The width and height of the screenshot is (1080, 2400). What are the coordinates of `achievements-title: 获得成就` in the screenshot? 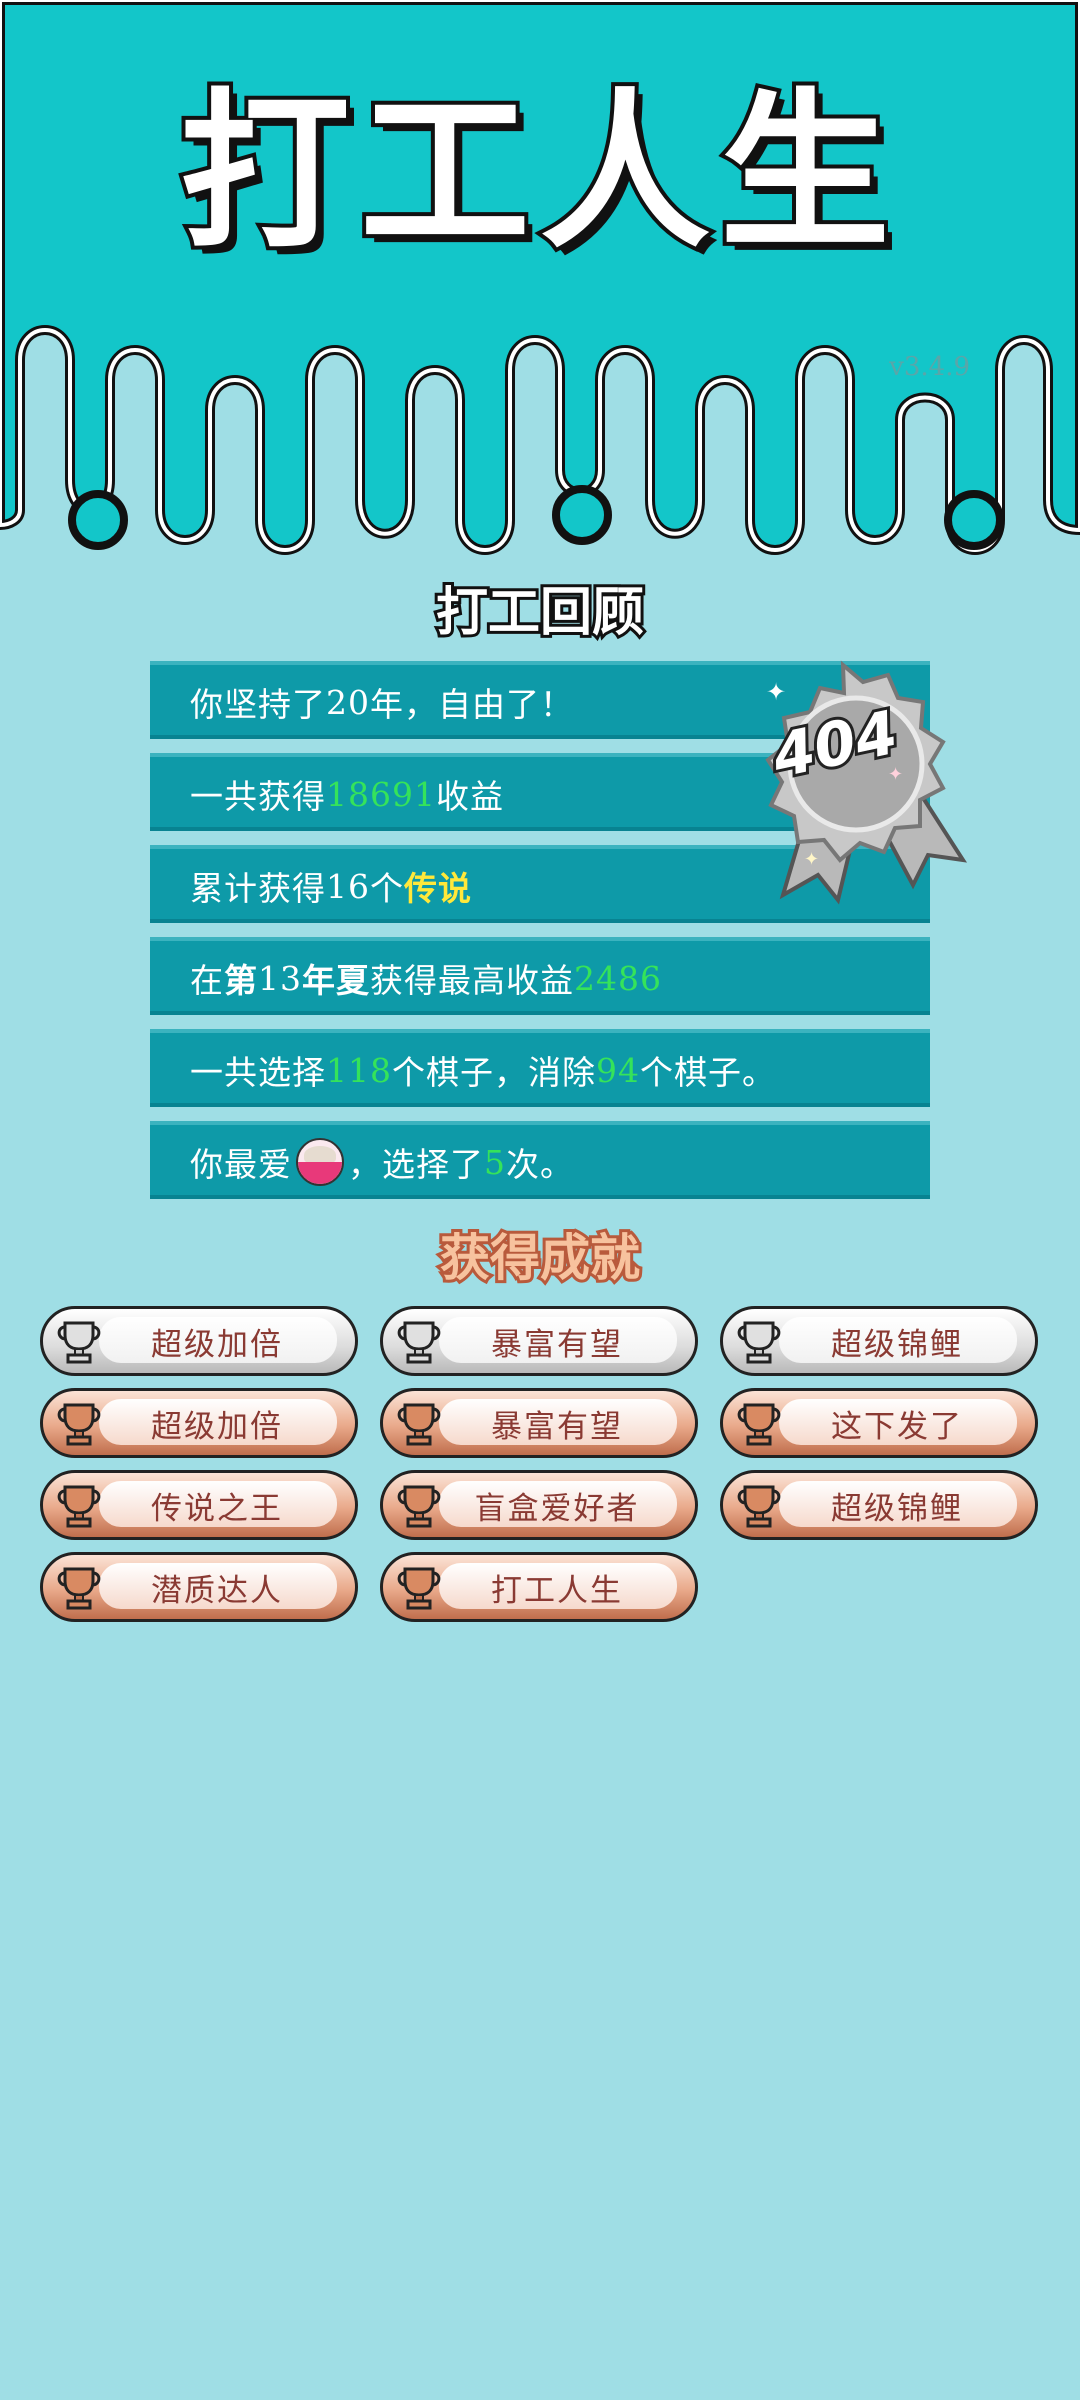 It's located at (540, 1258).